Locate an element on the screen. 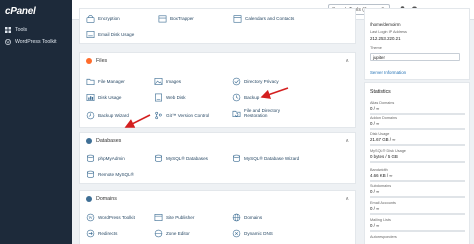  sidebar-item-label: WordPress Toolkit is located at coordinates (36, 42).